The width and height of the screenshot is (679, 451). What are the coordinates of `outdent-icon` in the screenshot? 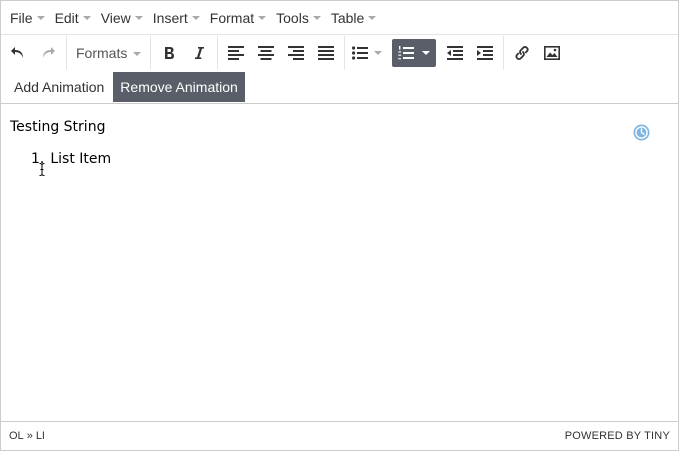 It's located at (455, 53).